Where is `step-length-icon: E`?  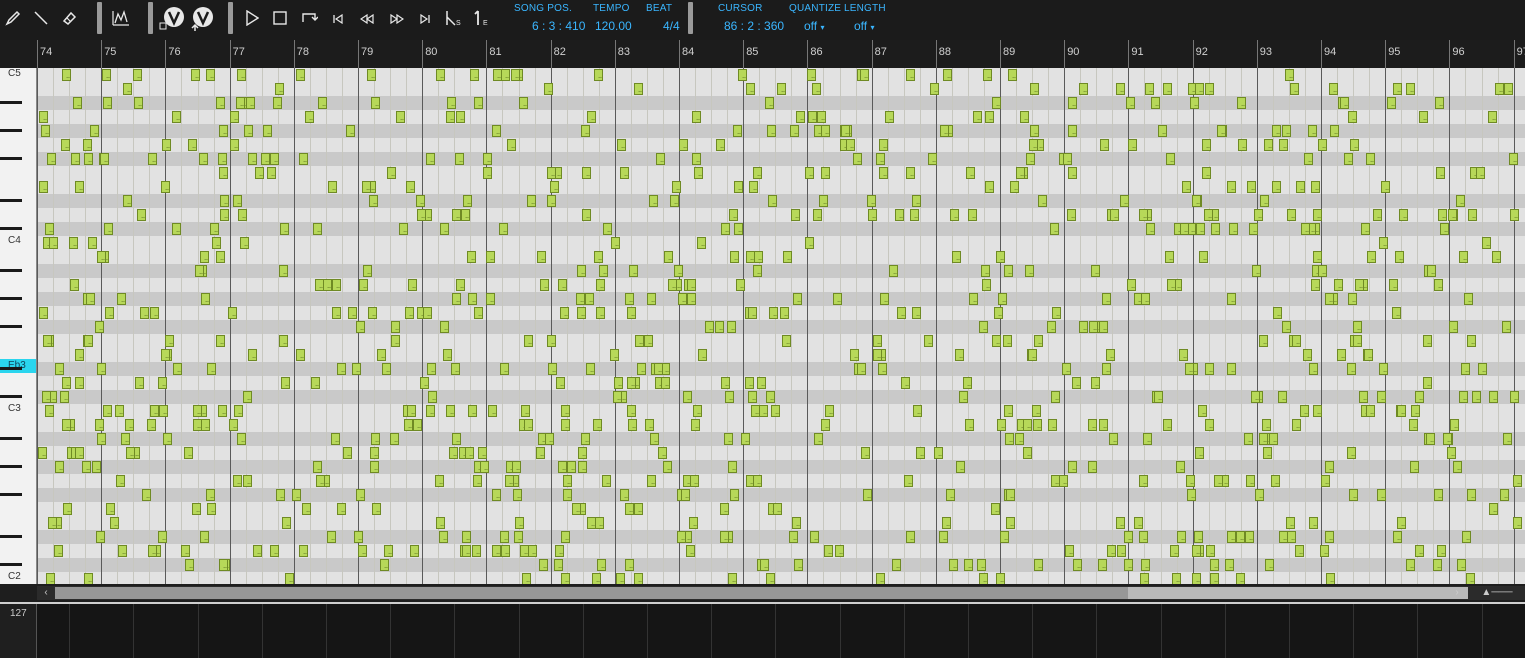
step-length-icon: E is located at coordinates (482, 18).